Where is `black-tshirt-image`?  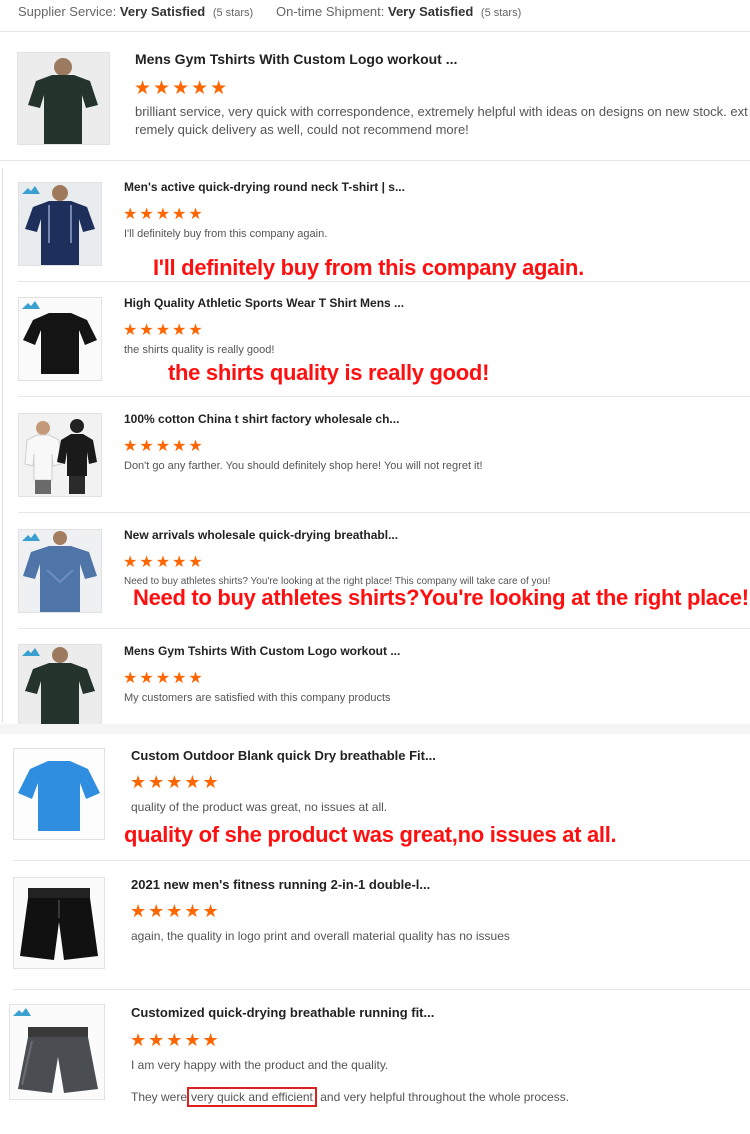
black-tshirt-image is located at coordinates (60, 339).